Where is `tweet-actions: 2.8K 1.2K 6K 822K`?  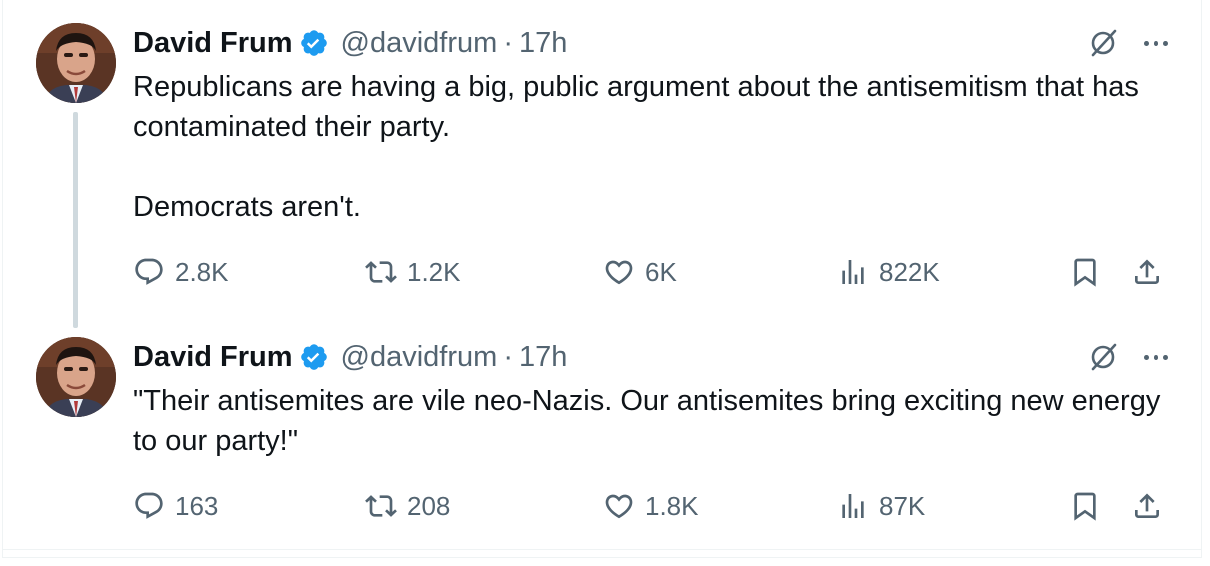
tweet-actions: 2.8K 1.2K 6K 822K is located at coordinates (653, 272).